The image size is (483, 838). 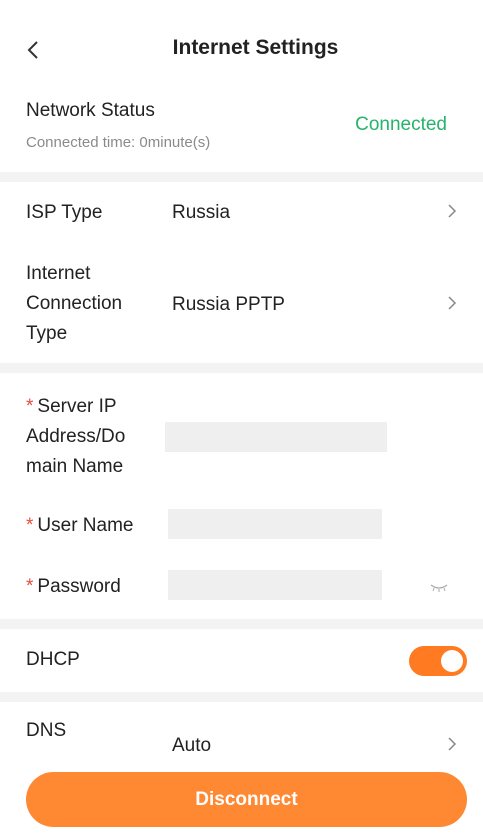 I want to click on dhcp-label: DHCP, so click(x=53, y=659).